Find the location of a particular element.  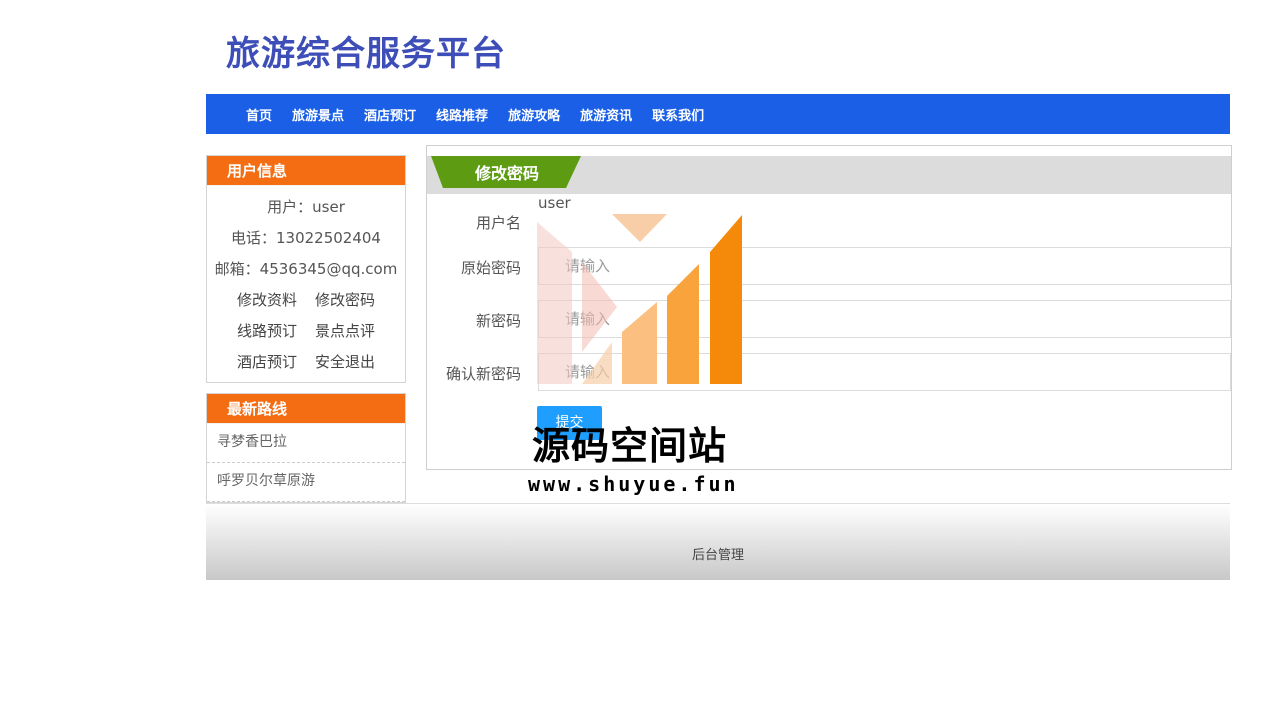

nav-scenic-spots: 旅游景点 is located at coordinates (318, 114).